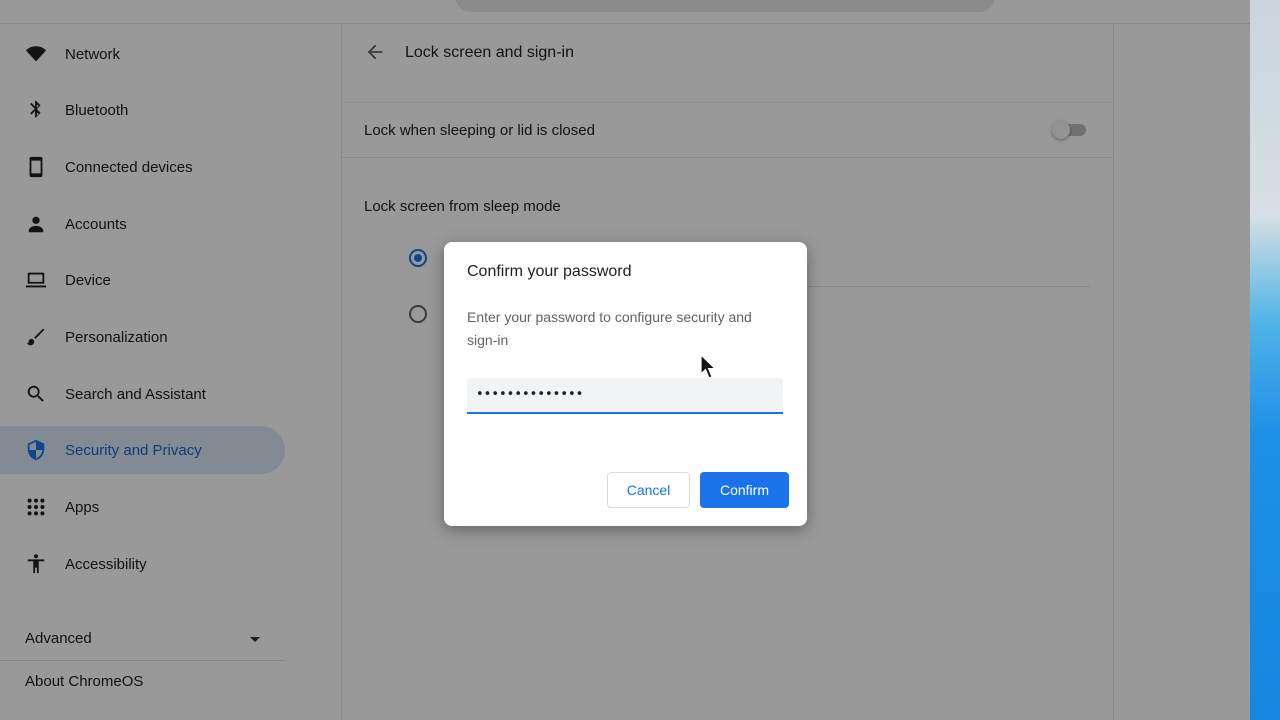 Image resolution: width=1280 pixels, height=720 pixels. Describe the element at coordinates (708, 366) in the screenshot. I see `mouse-cursor-icon` at that location.